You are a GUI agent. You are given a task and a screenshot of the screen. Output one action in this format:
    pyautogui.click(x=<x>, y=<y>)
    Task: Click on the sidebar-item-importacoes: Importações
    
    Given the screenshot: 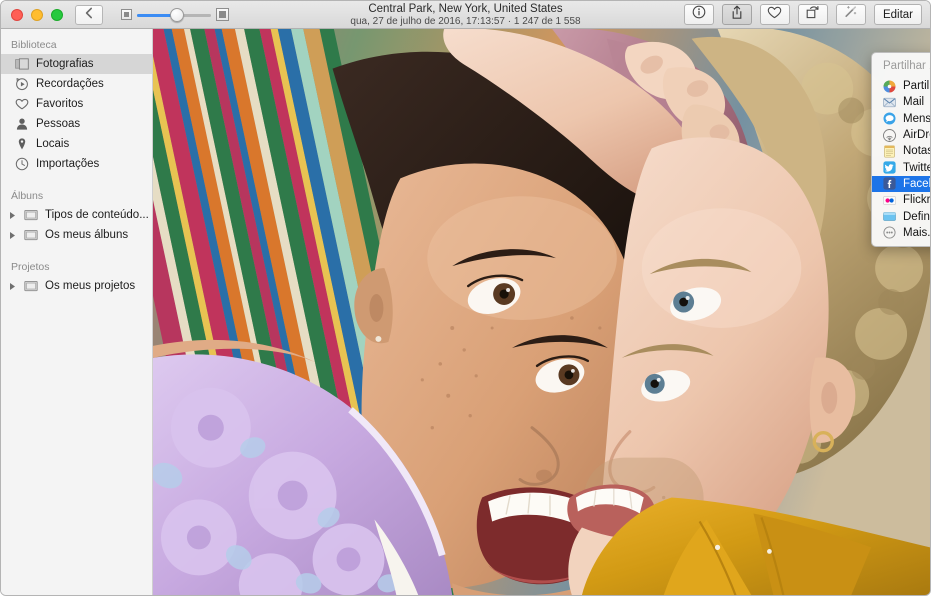 What is the action you would take?
    pyautogui.click(x=76, y=164)
    